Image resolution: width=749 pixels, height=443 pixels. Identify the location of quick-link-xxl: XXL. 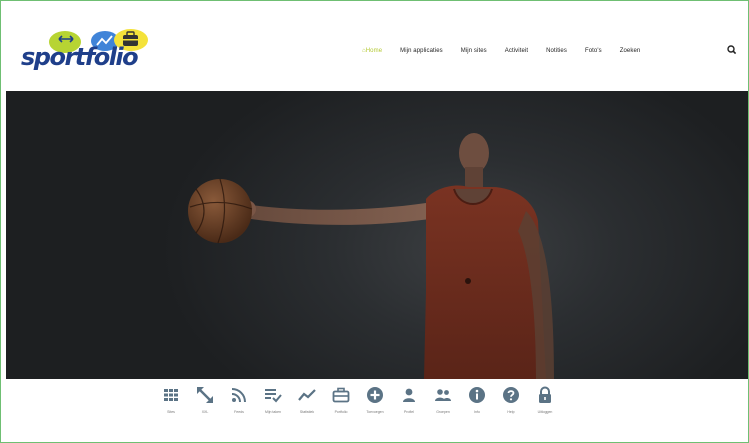
(205, 403).